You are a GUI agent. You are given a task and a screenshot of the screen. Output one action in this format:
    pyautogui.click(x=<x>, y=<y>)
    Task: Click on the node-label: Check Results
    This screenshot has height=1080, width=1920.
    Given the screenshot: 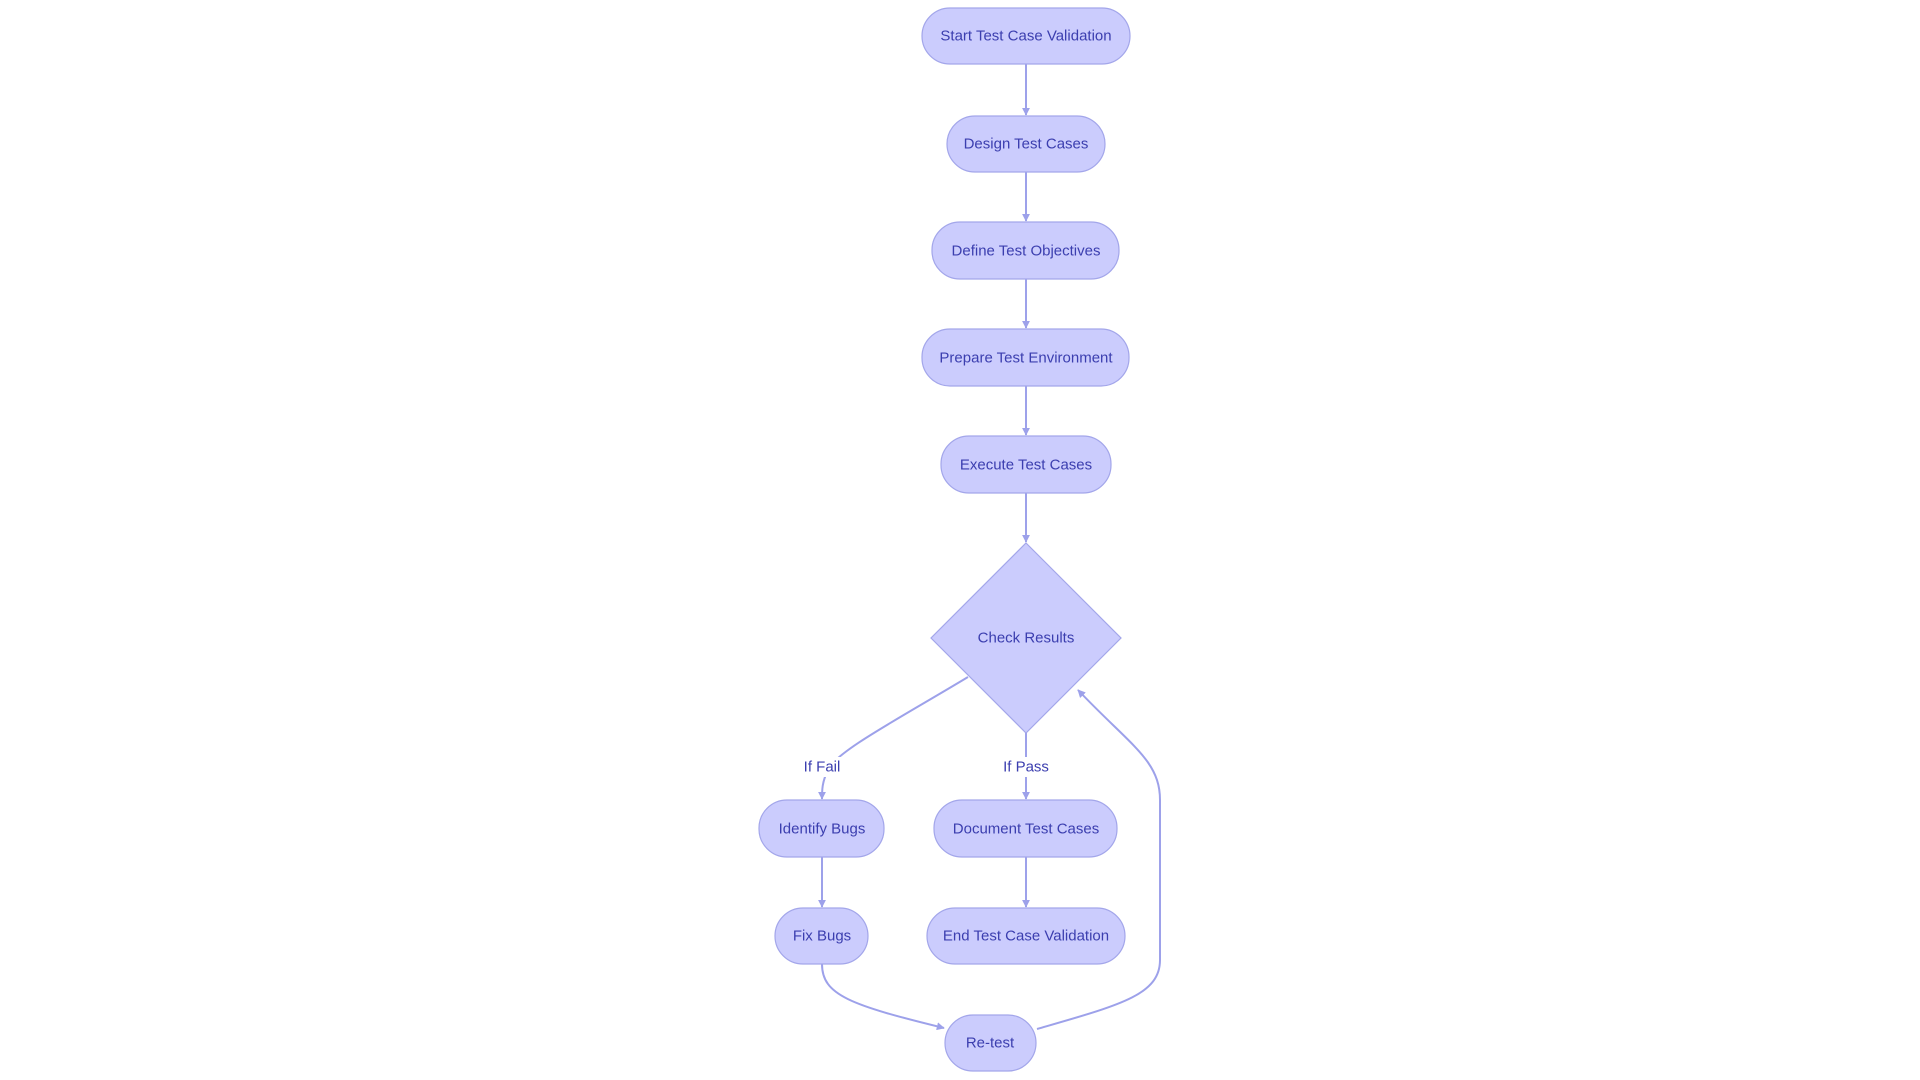 What is the action you would take?
    pyautogui.click(x=1026, y=638)
    